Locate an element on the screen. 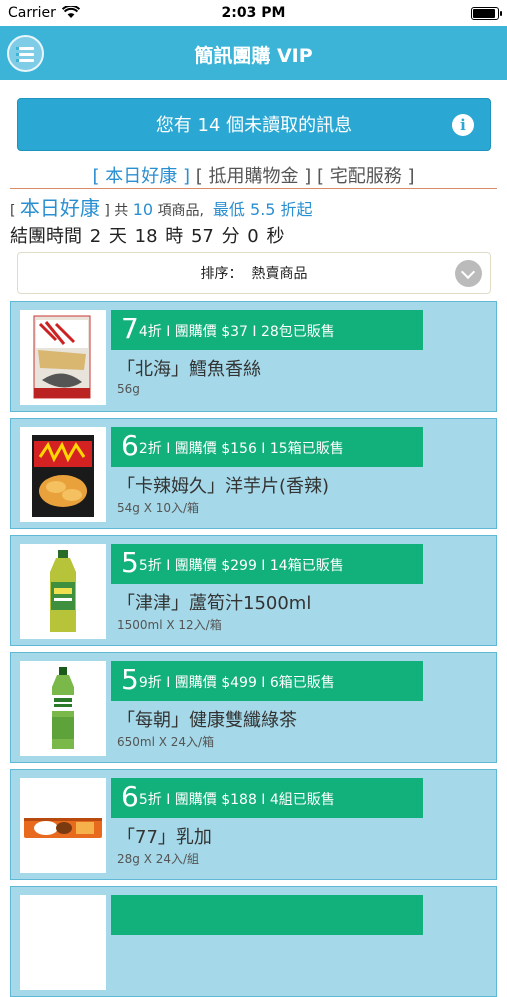 The width and height of the screenshot is (507, 997). summary-section: 本日好康 is located at coordinates (59, 208).